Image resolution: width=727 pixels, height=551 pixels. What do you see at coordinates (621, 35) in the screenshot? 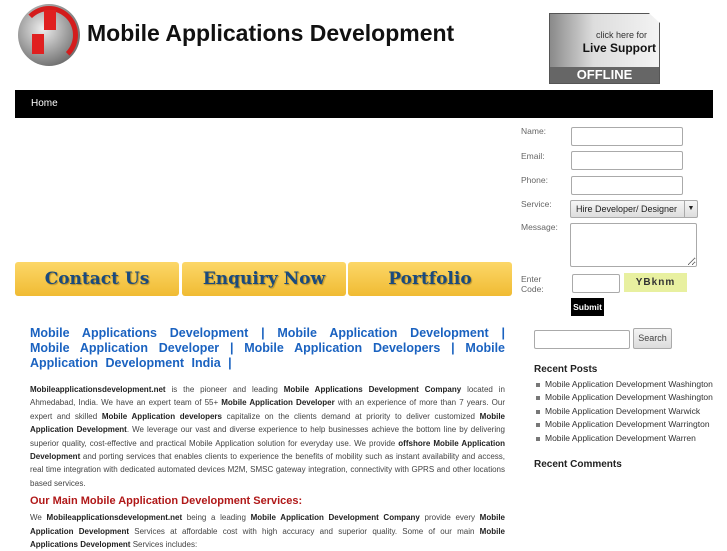
I see `support-line1: click here for` at bounding box center [621, 35].